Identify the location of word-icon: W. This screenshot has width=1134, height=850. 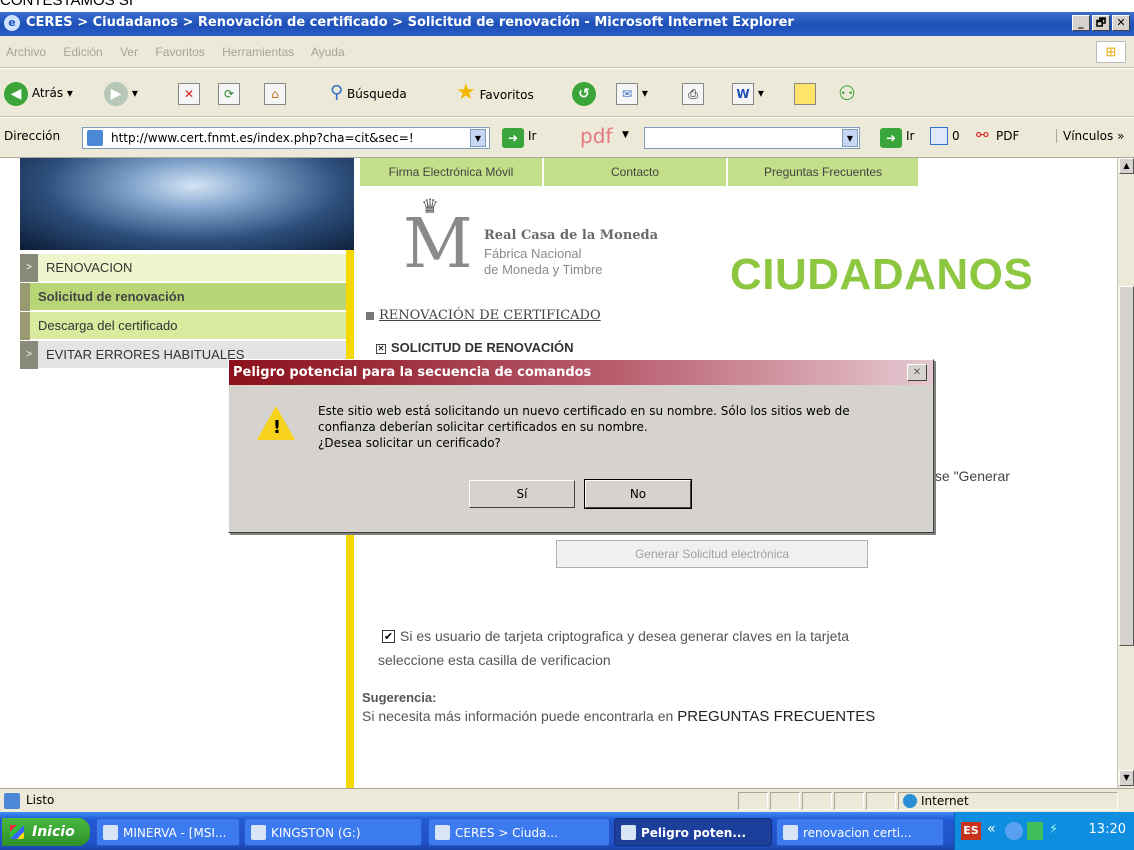
(743, 93).